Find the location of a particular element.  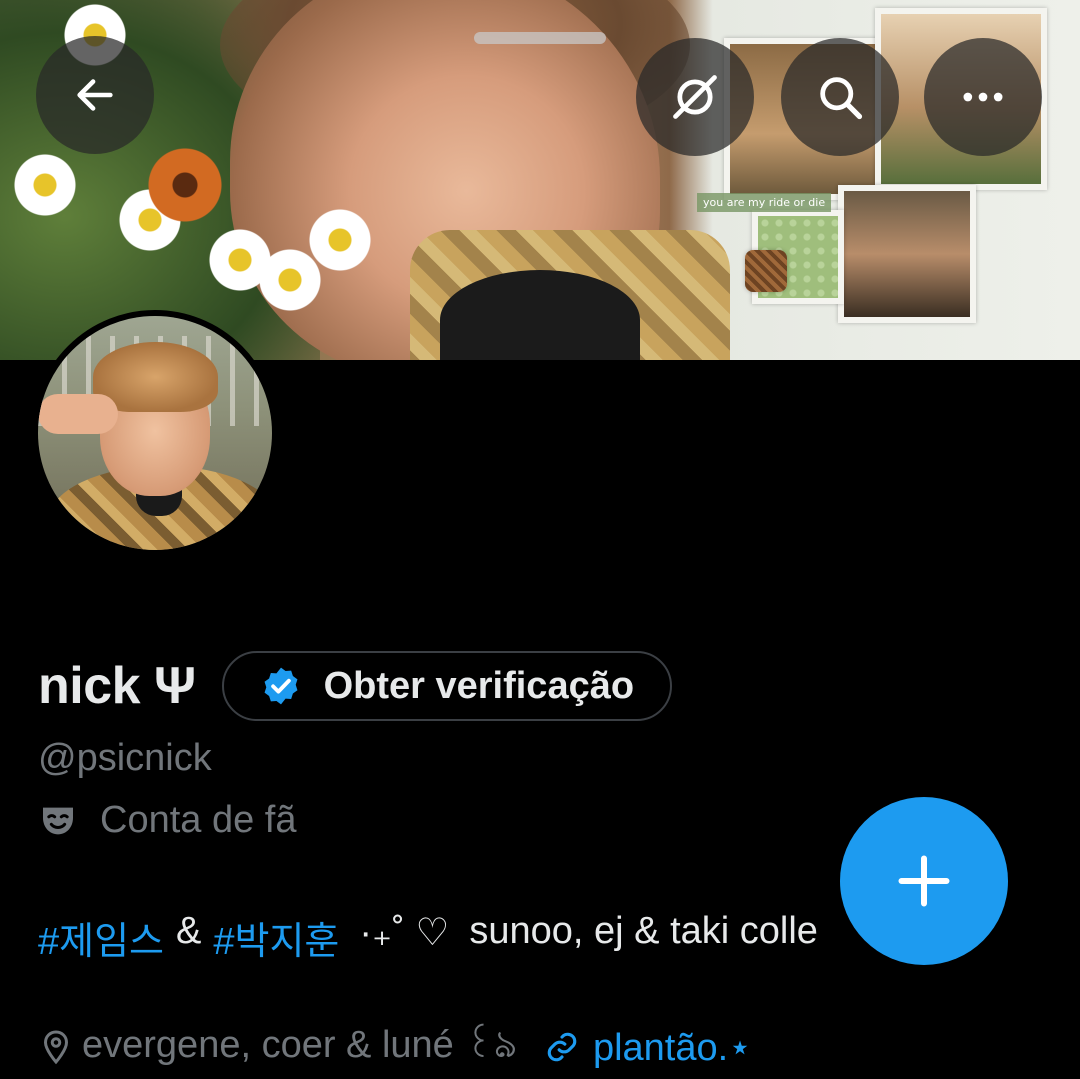

get-verified-button: Obter verificação is located at coordinates (447, 686).